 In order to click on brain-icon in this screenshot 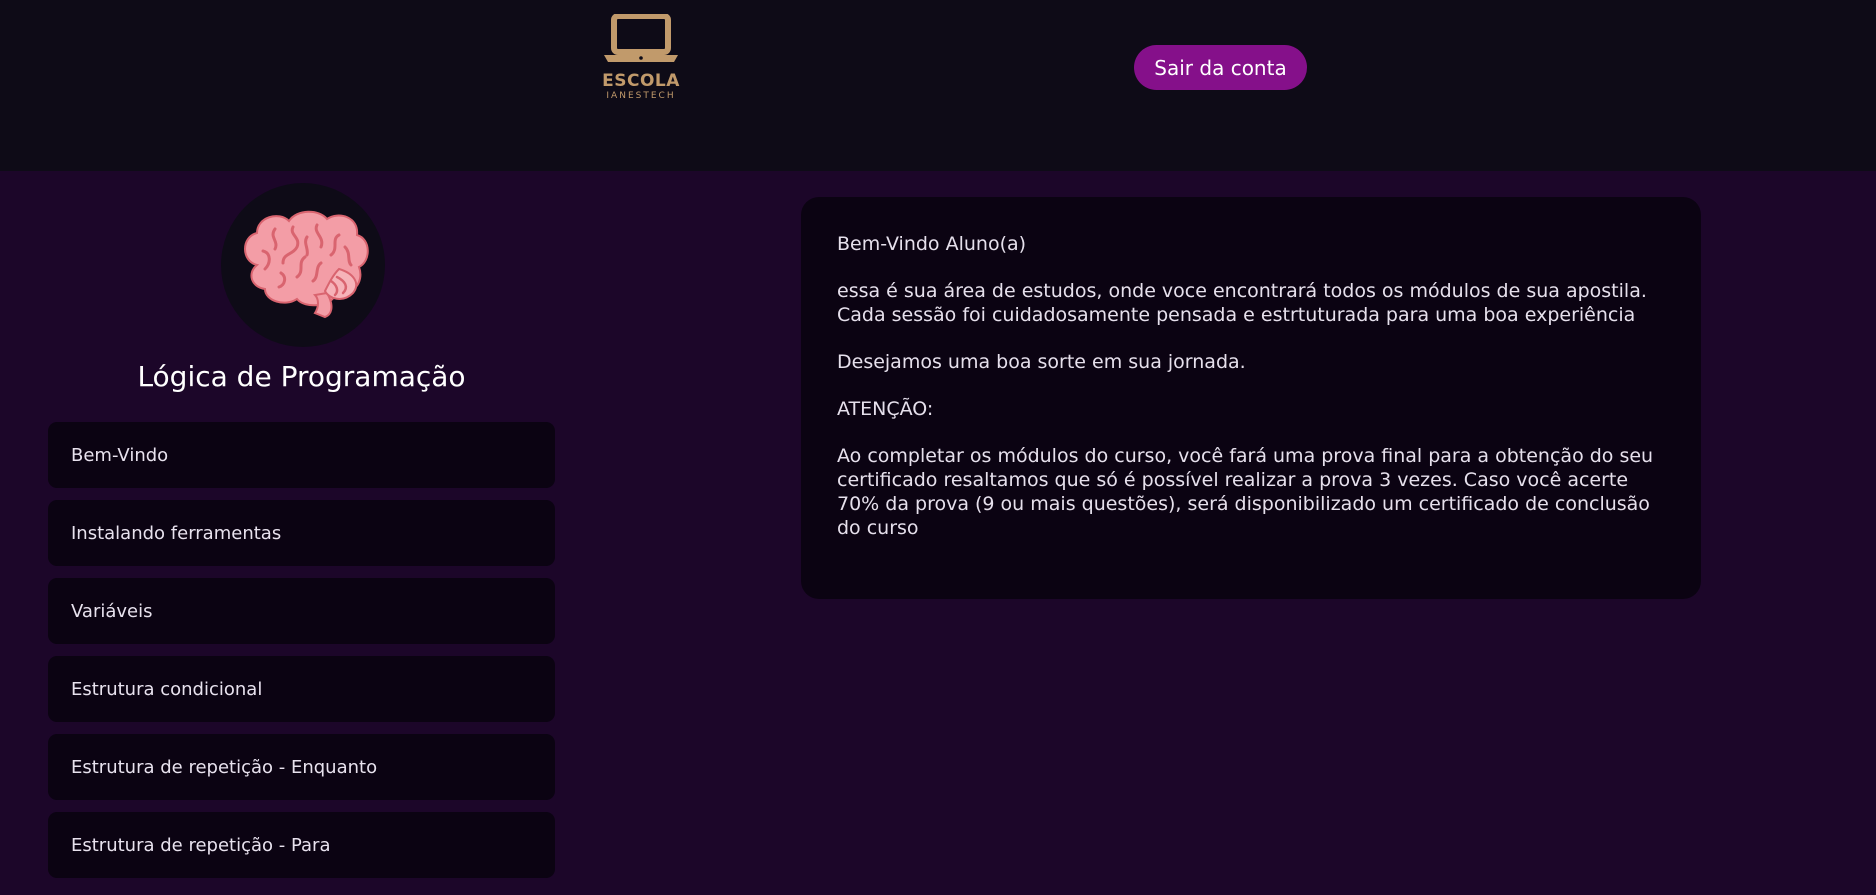, I will do `click(303, 265)`.